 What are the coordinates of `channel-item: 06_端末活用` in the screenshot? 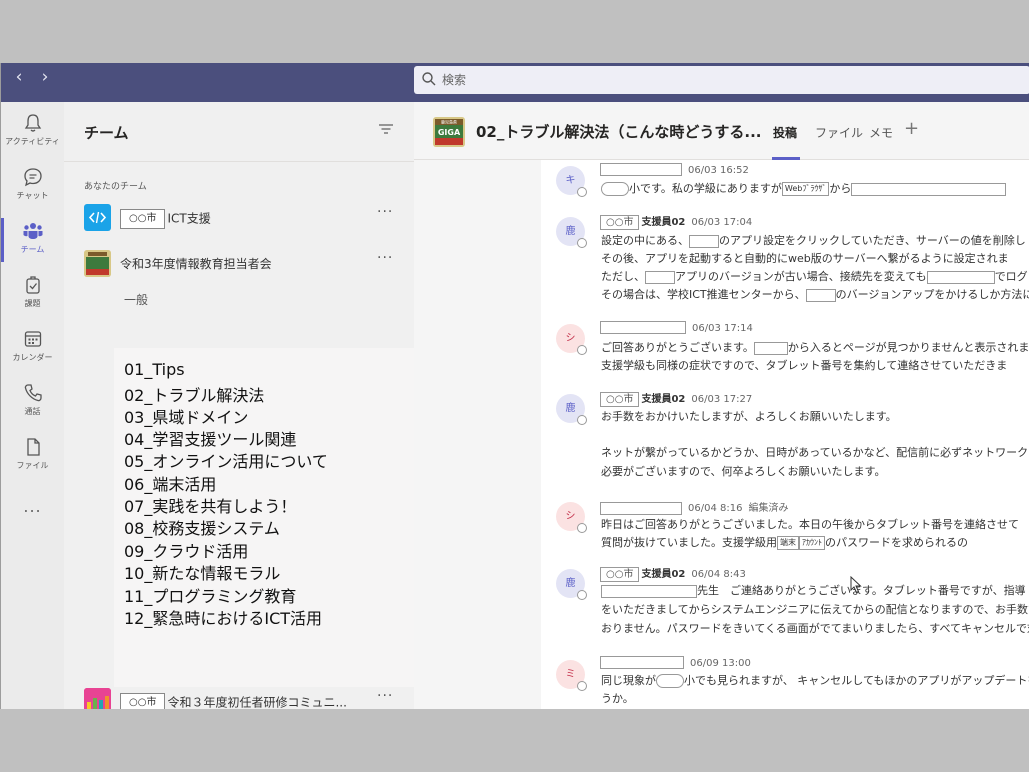 It's located at (170, 483).